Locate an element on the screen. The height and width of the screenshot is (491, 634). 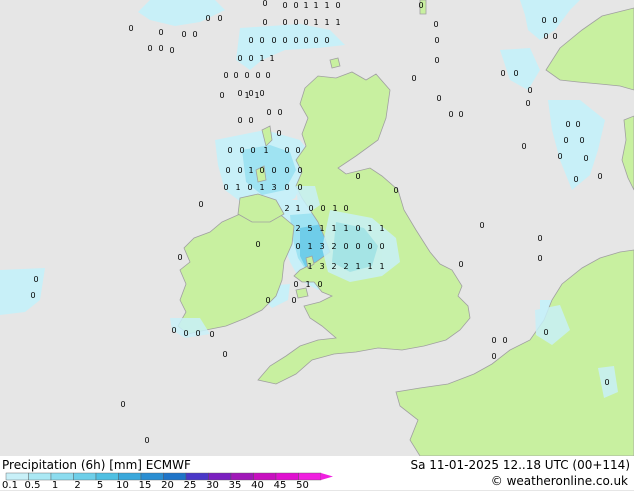
site-credit: © weatheronline.co.uk is located at coordinates (559, 481).